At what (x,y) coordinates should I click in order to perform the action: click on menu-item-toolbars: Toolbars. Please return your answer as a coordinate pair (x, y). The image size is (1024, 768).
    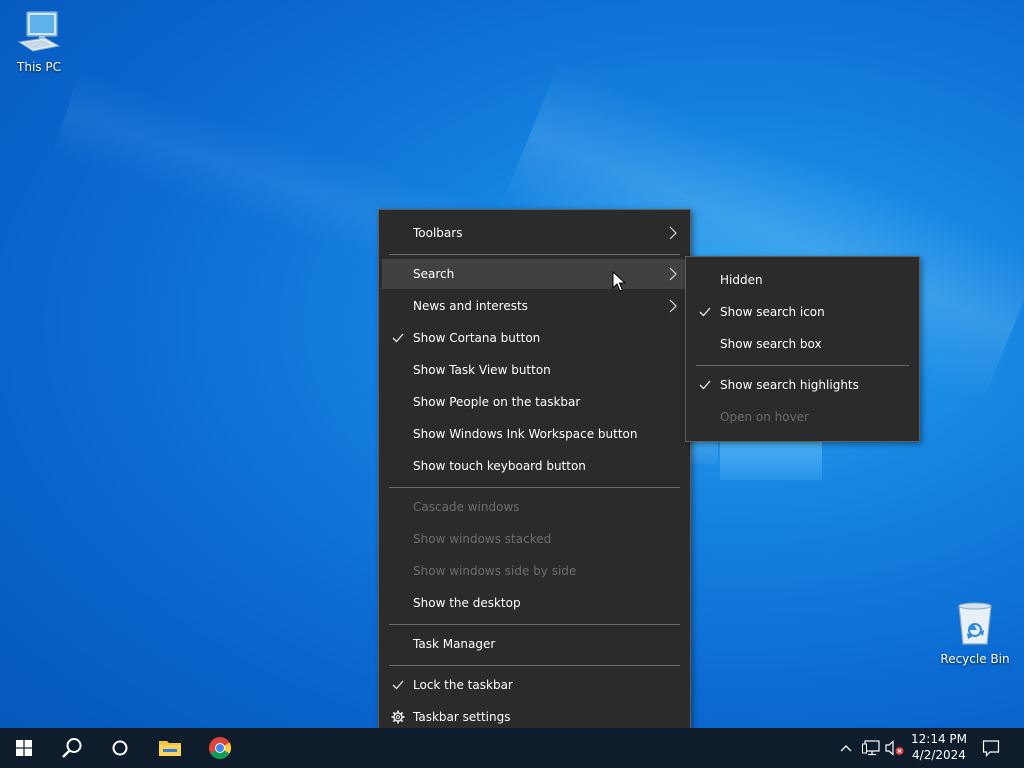
    Looking at the image, I should click on (534, 233).